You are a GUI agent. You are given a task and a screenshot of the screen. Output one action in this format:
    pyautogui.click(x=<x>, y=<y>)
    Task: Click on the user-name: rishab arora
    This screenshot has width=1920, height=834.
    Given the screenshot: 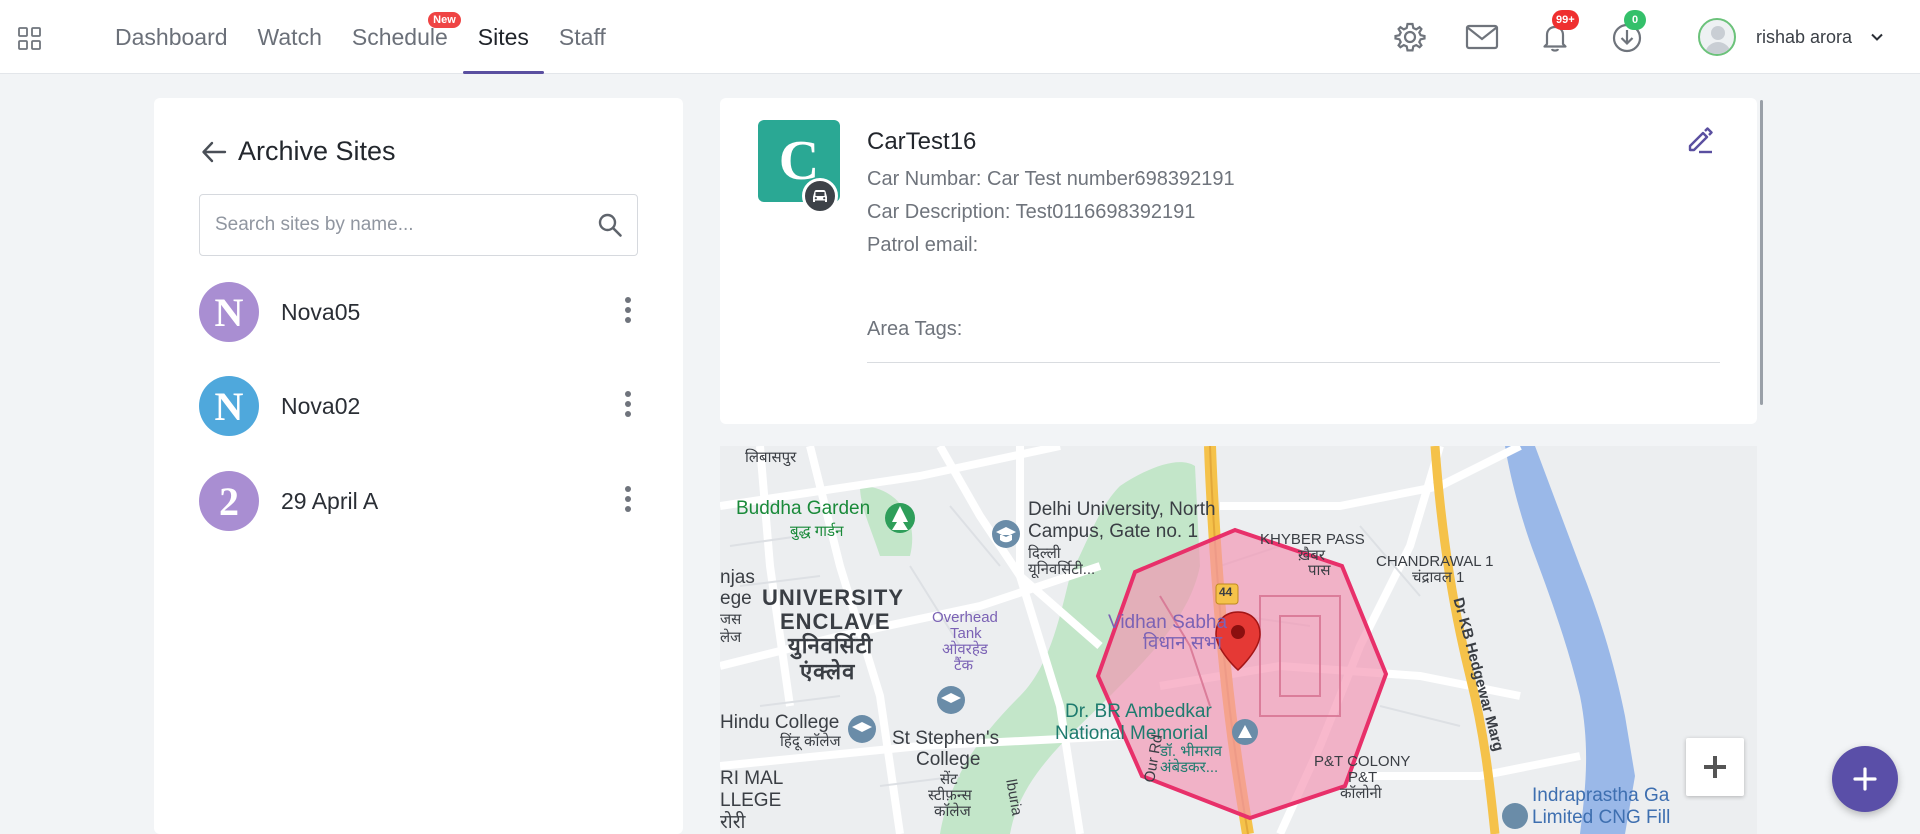 What is the action you would take?
    pyautogui.click(x=1804, y=36)
    